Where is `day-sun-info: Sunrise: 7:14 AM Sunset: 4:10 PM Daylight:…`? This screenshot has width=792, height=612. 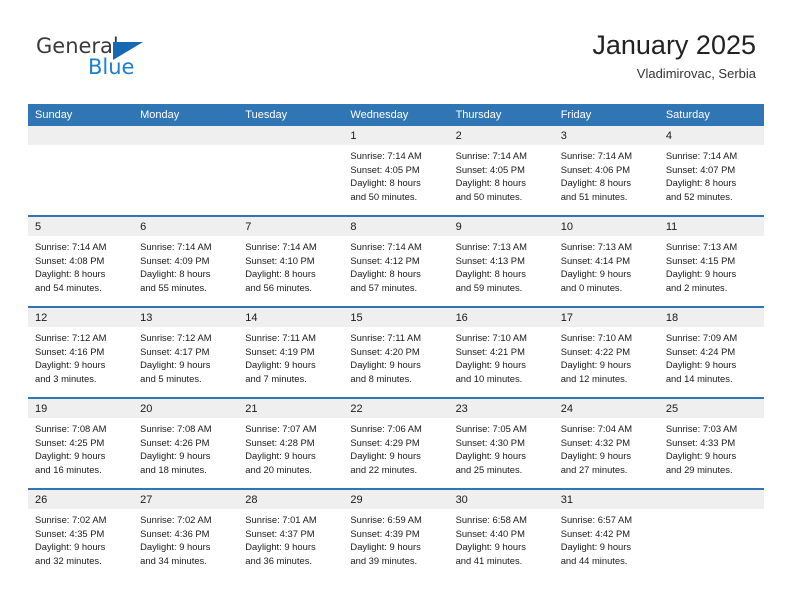
day-sun-info: Sunrise: 7:14 AM Sunset: 4:10 PM Daylight:… is located at coordinates (290, 265).